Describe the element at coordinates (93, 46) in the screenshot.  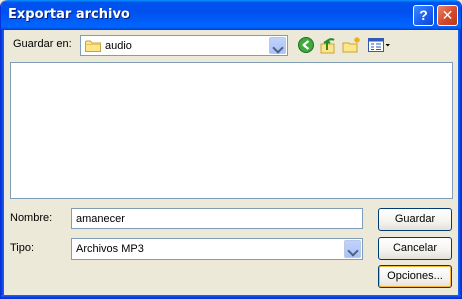
I see `folder-icon` at that location.